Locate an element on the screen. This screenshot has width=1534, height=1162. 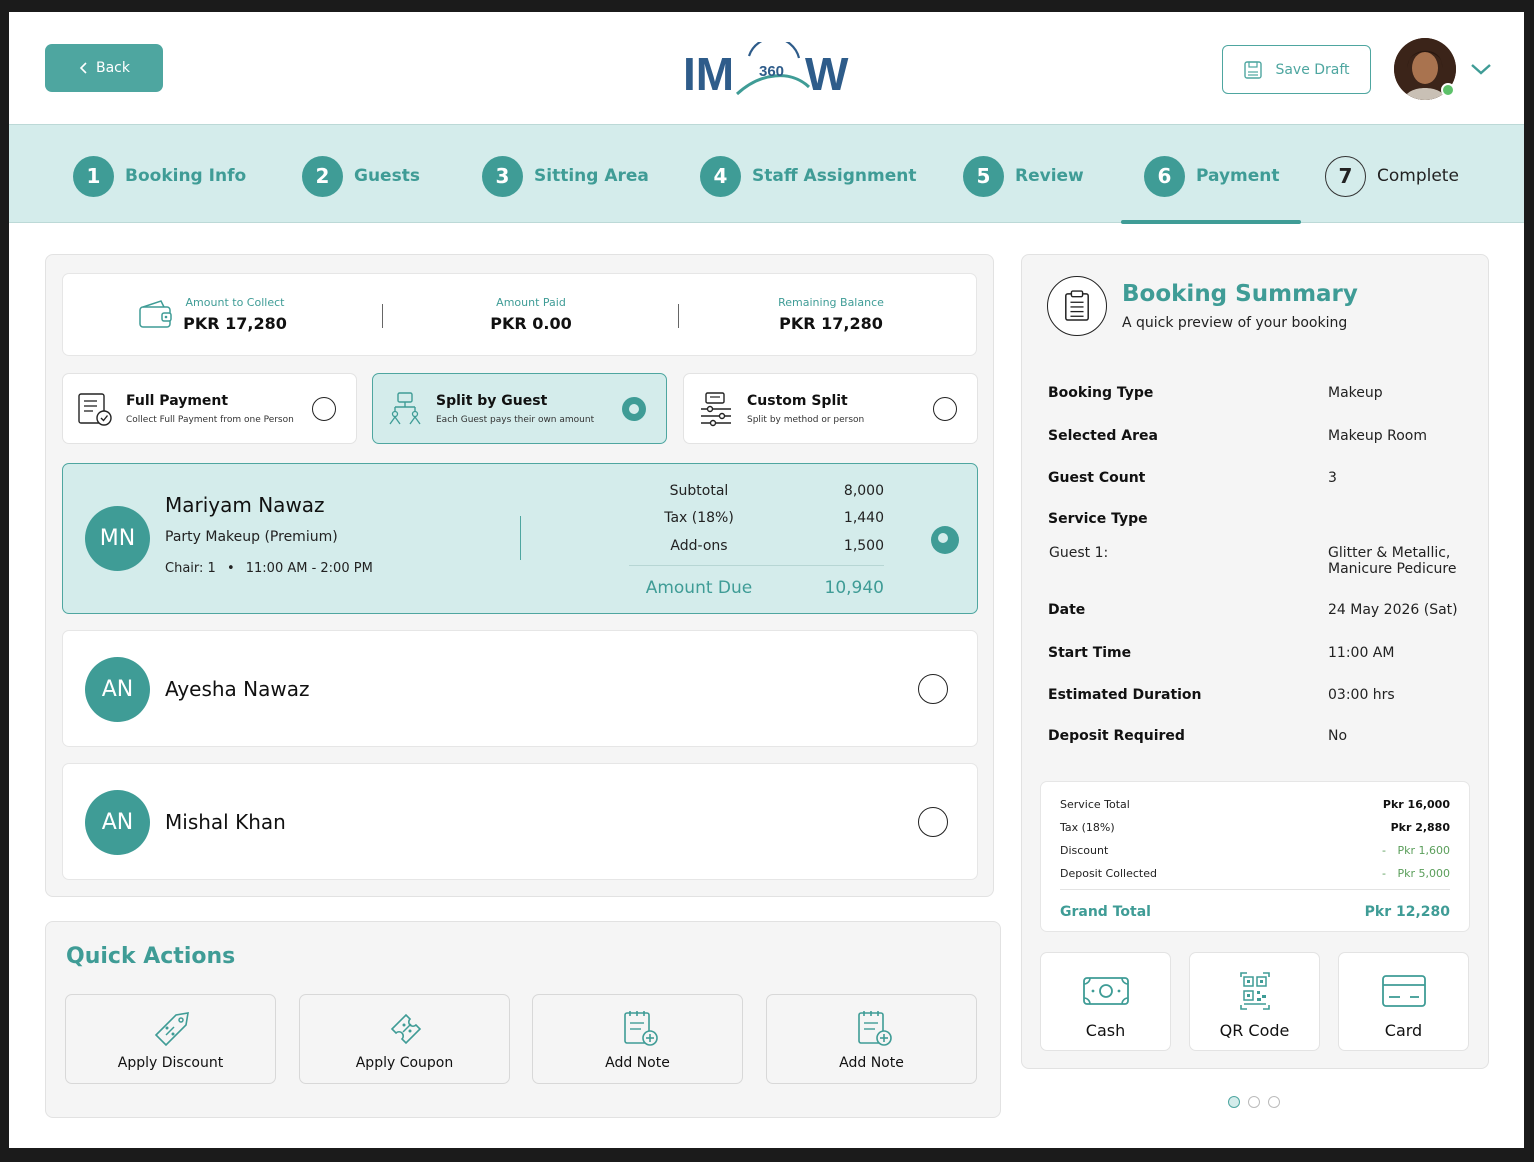
amount-to-collect-value: PKR 17,280 is located at coordinates (235, 323).